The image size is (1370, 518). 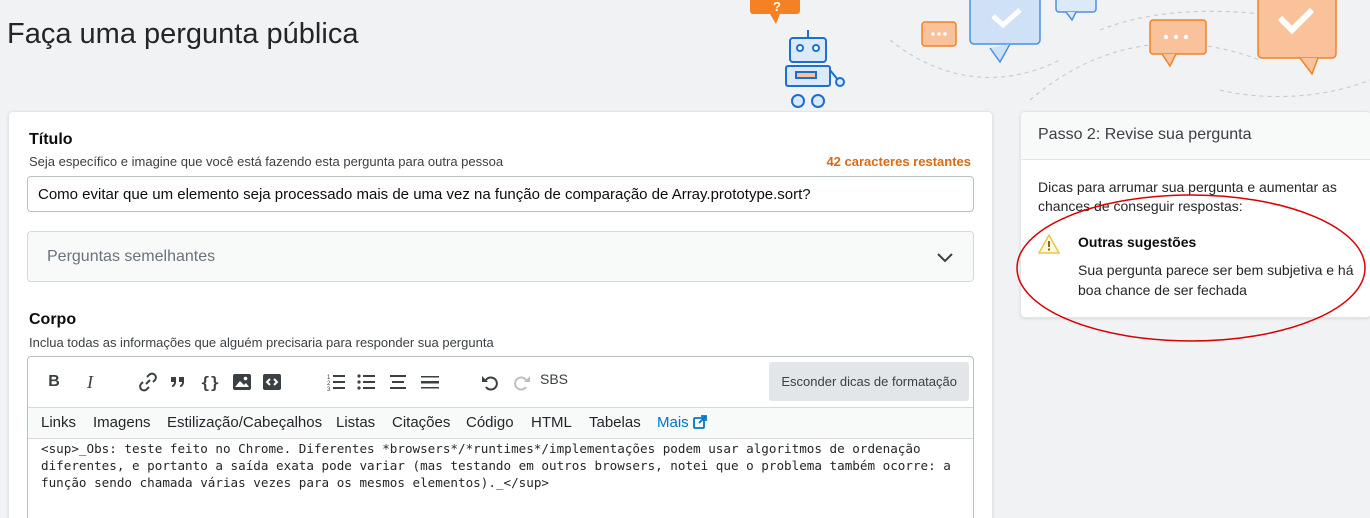 I want to click on bold-icon: B, so click(x=54, y=381).